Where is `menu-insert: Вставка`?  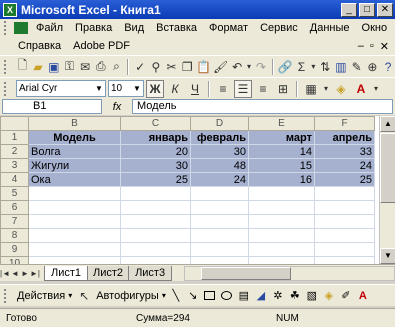 menu-insert: Вставка is located at coordinates (176, 28).